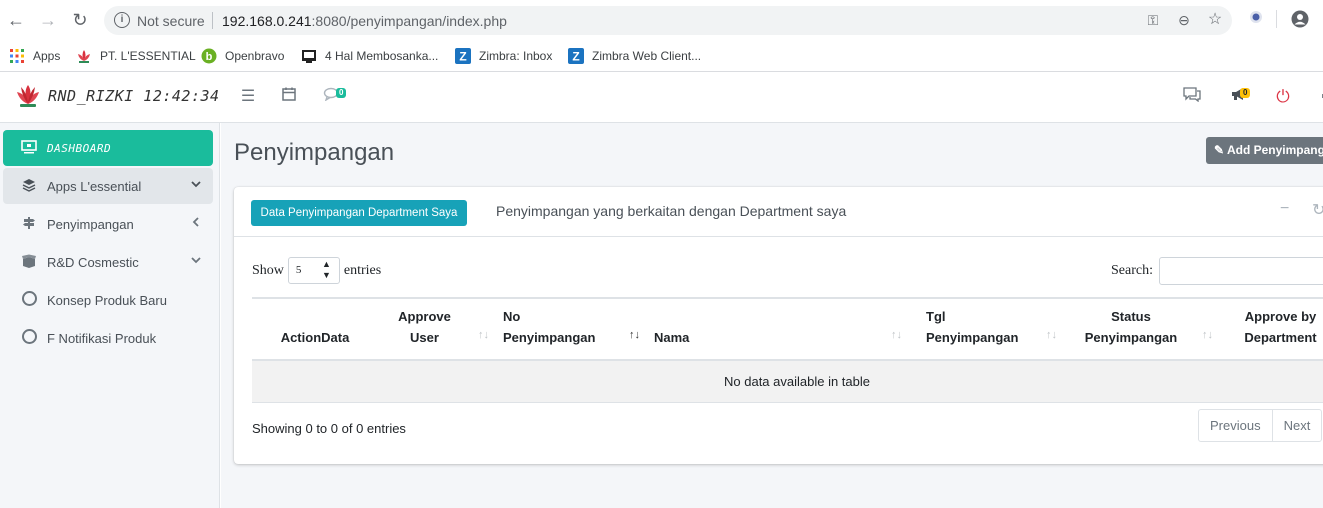 The height and width of the screenshot is (508, 1323). What do you see at coordinates (196, 185) in the screenshot?
I see `chevron-down-icon` at bounding box center [196, 185].